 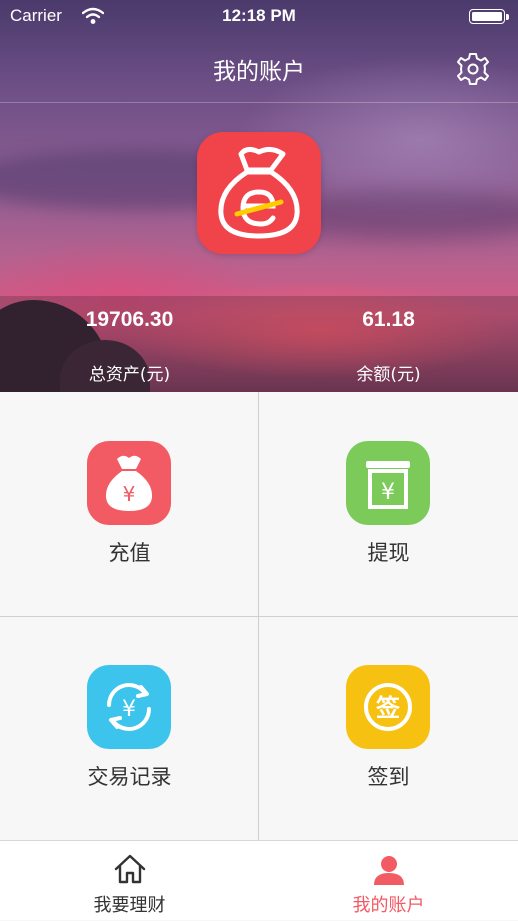 What do you see at coordinates (259, 102) in the screenshot?
I see `nav-divider` at bounding box center [259, 102].